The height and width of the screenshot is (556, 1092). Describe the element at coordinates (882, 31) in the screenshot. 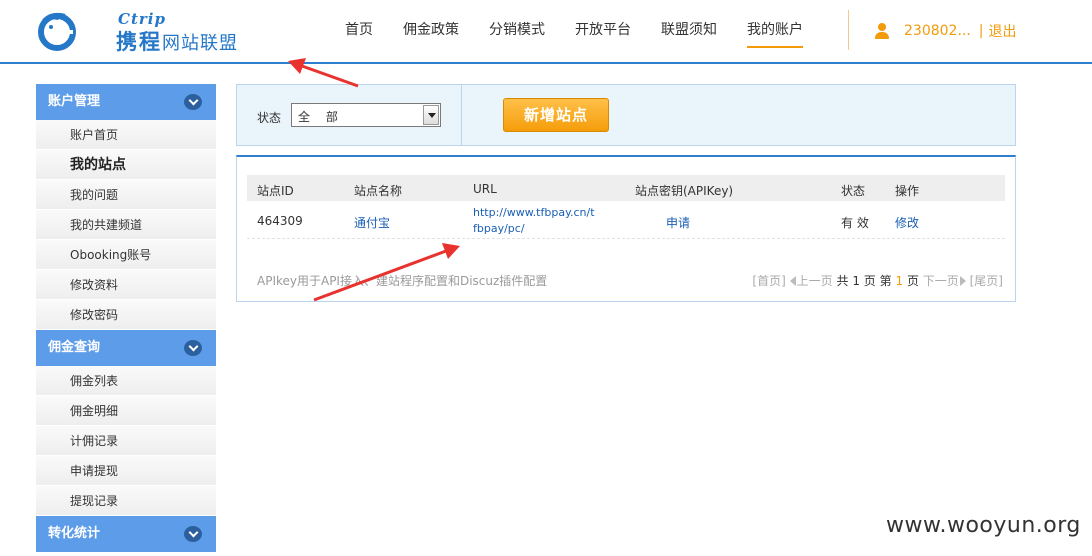

I see `user-icon` at that location.